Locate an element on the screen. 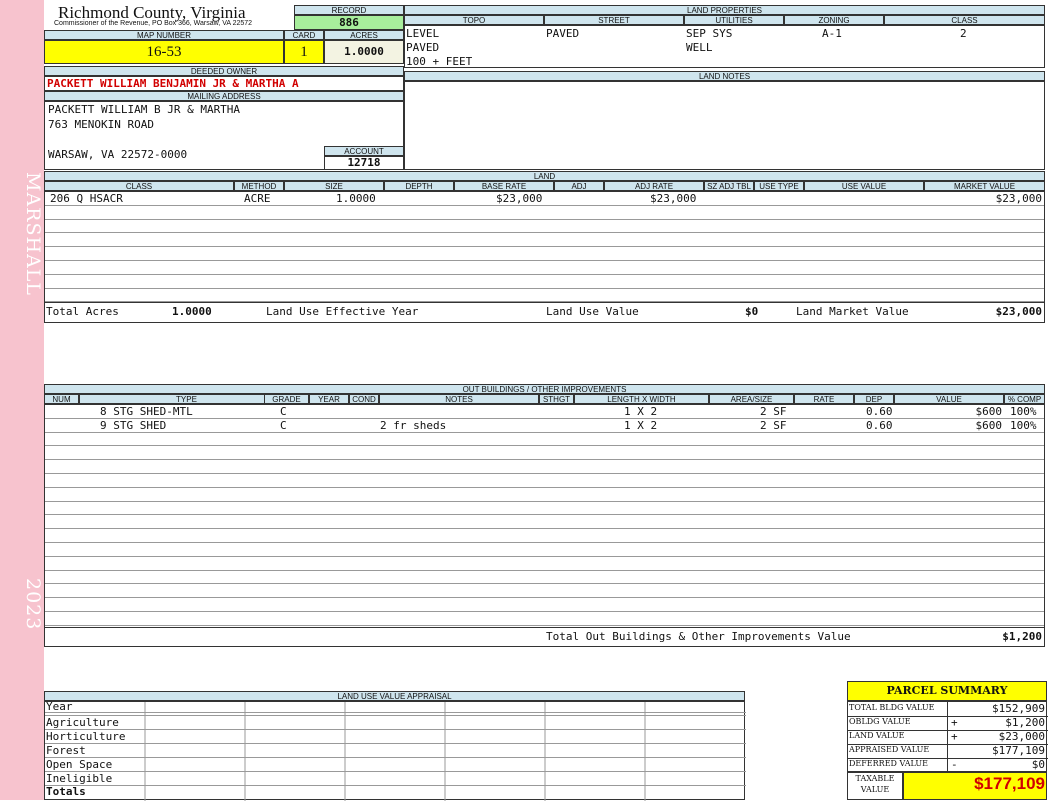 This screenshot has height=801, width=1050. ps-label-4: APPRAISED VALUE is located at coordinates (889, 749).